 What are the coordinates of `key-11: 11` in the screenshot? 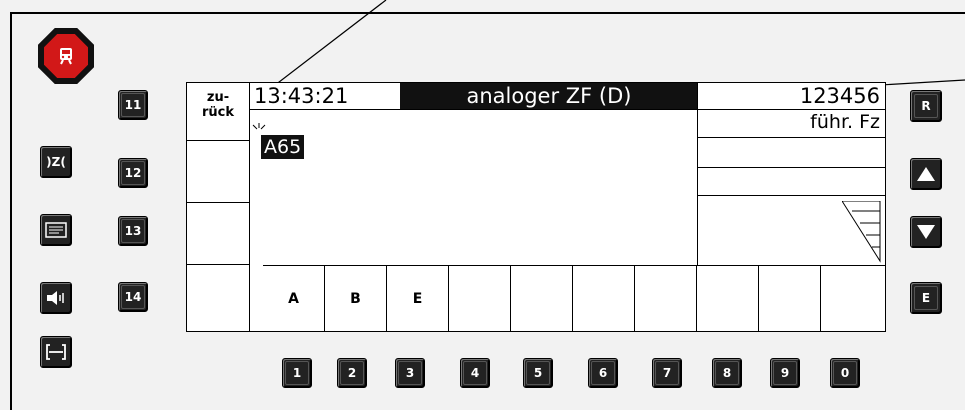 It's located at (133, 105).